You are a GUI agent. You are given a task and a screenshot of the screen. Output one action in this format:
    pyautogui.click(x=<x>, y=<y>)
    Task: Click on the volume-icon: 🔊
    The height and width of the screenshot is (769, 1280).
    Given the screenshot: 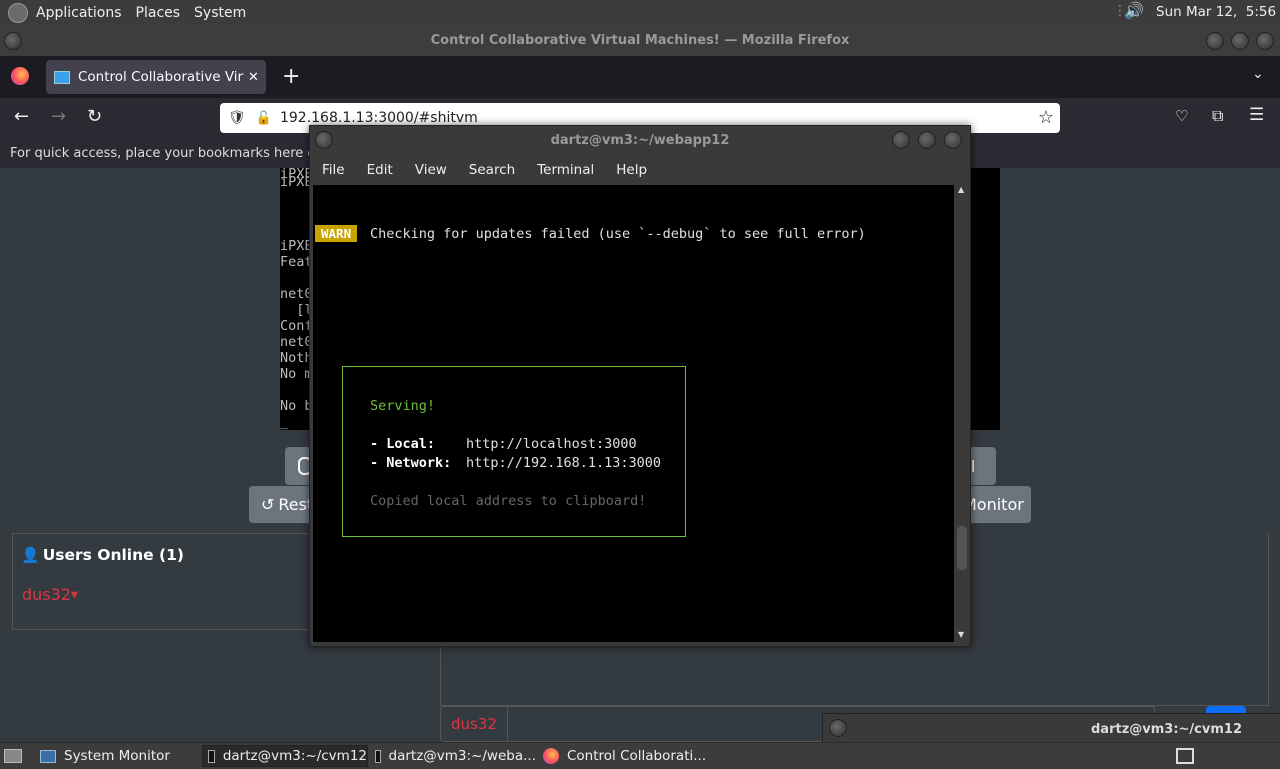 What is the action you would take?
    pyautogui.click(x=1134, y=10)
    